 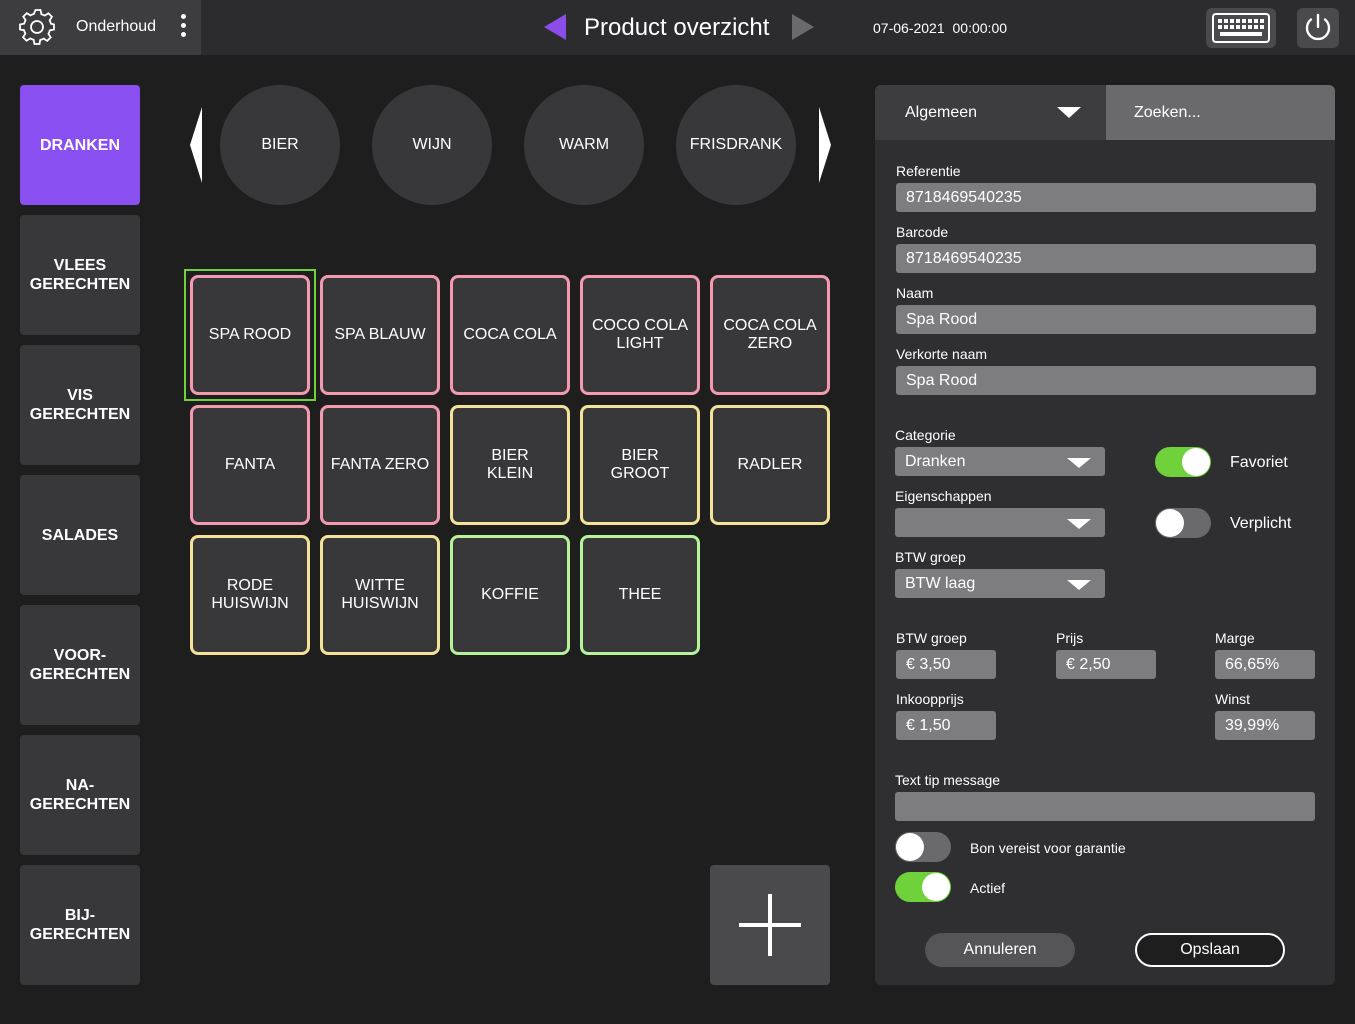 I want to click on next-page-arrow-icon, so click(x=803, y=27).